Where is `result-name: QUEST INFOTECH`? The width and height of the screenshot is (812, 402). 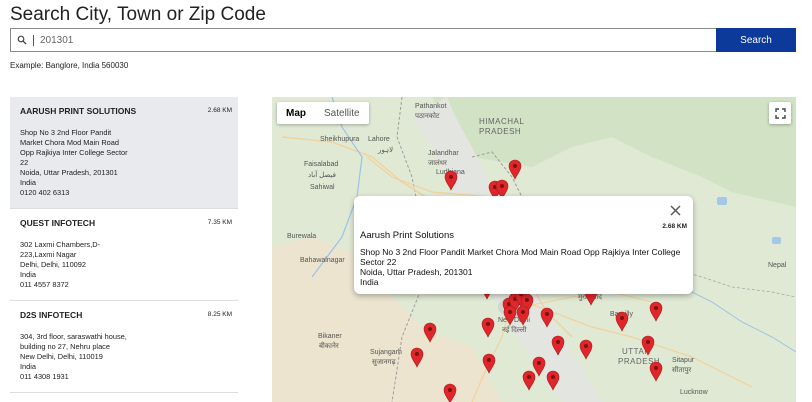 result-name: QUEST INFOTECH is located at coordinates (58, 223).